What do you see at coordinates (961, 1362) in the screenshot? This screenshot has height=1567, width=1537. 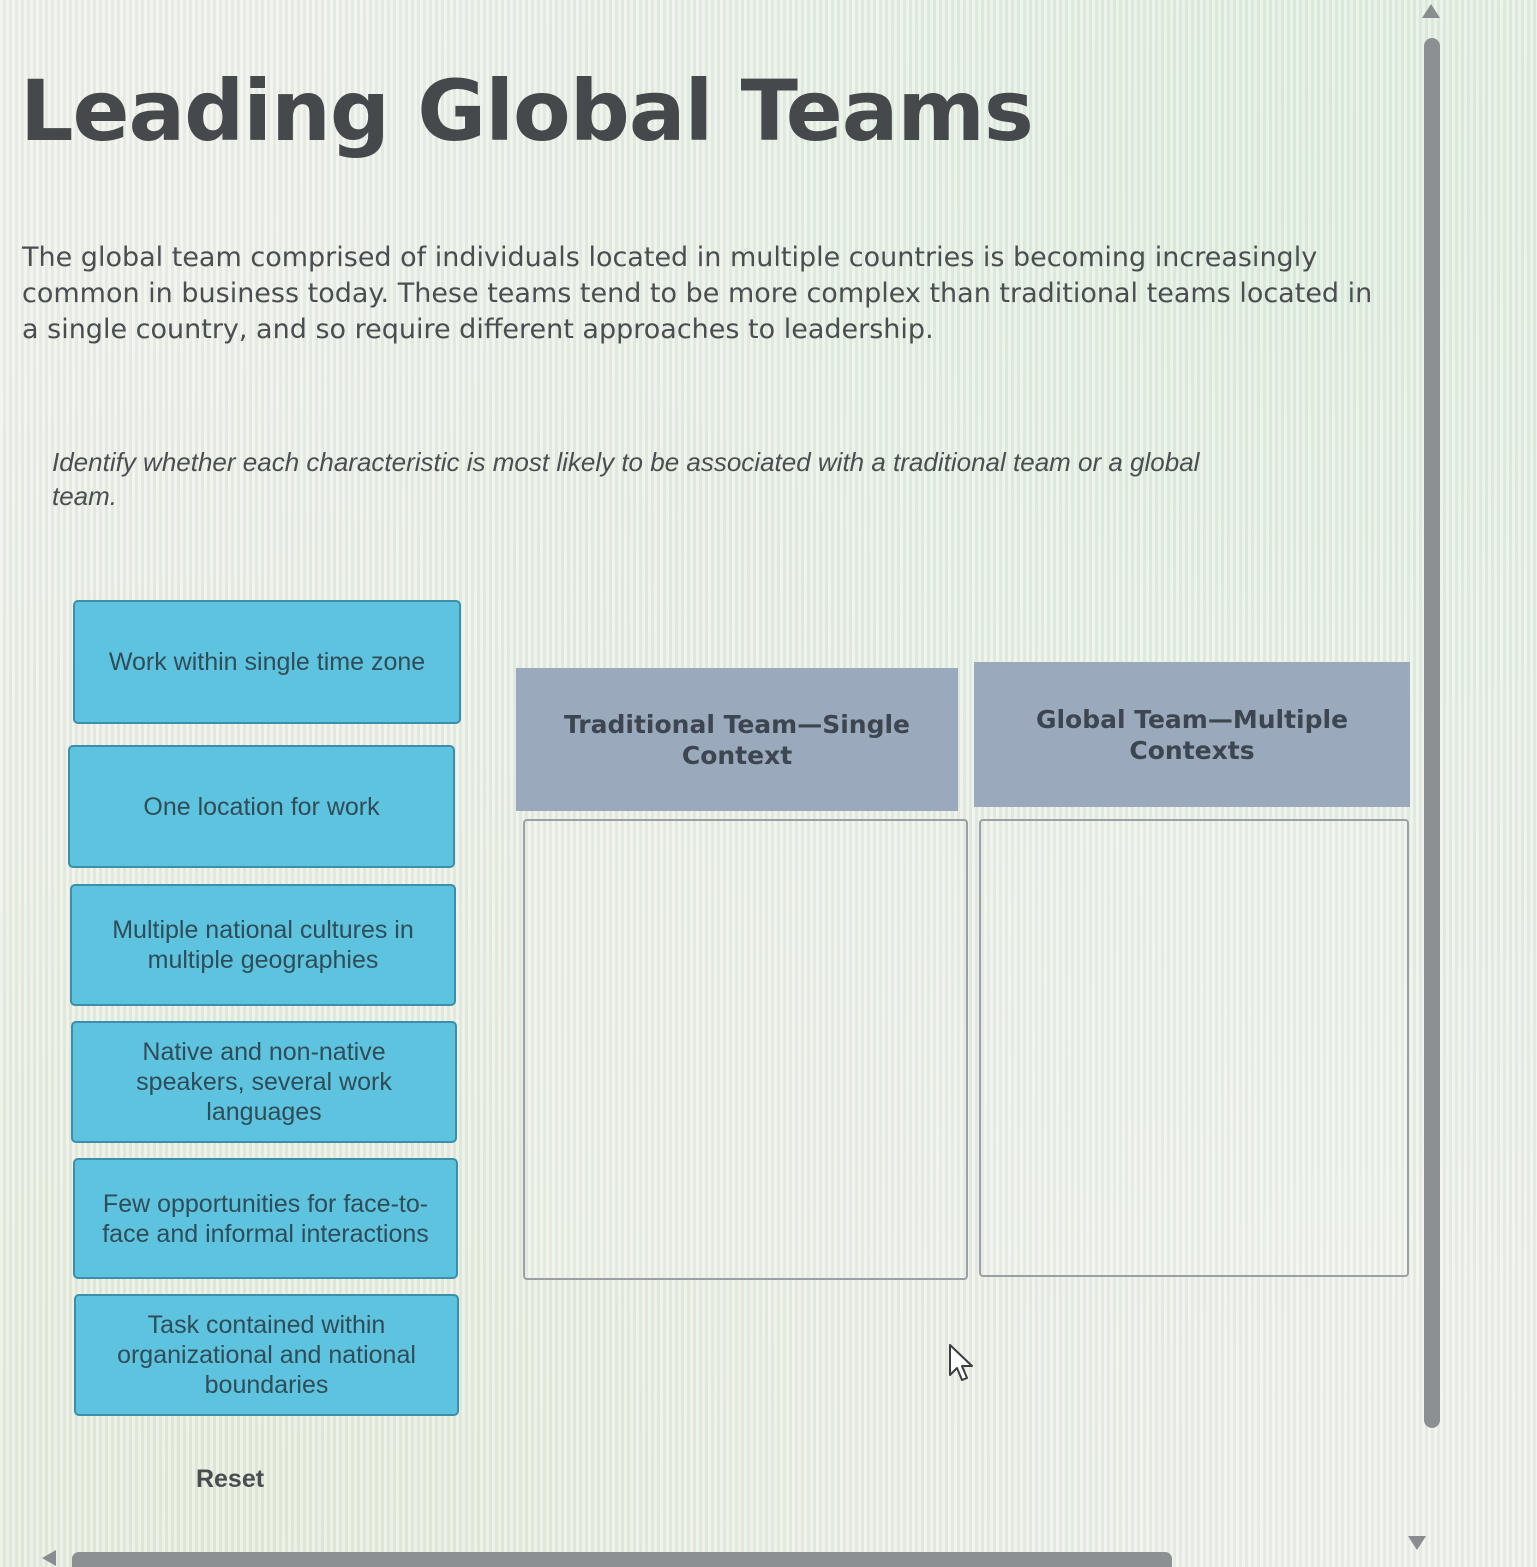 I see `mouse-pointer-icon` at bounding box center [961, 1362].